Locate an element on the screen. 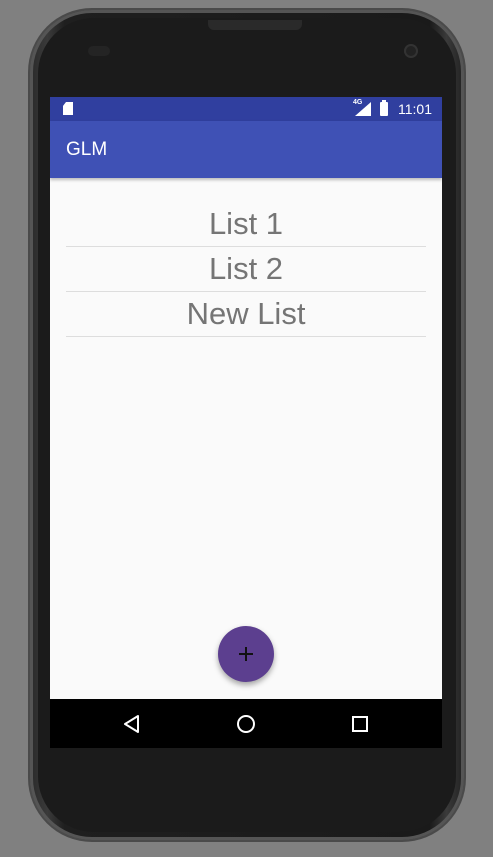  add-list-fab-button is located at coordinates (246, 654).